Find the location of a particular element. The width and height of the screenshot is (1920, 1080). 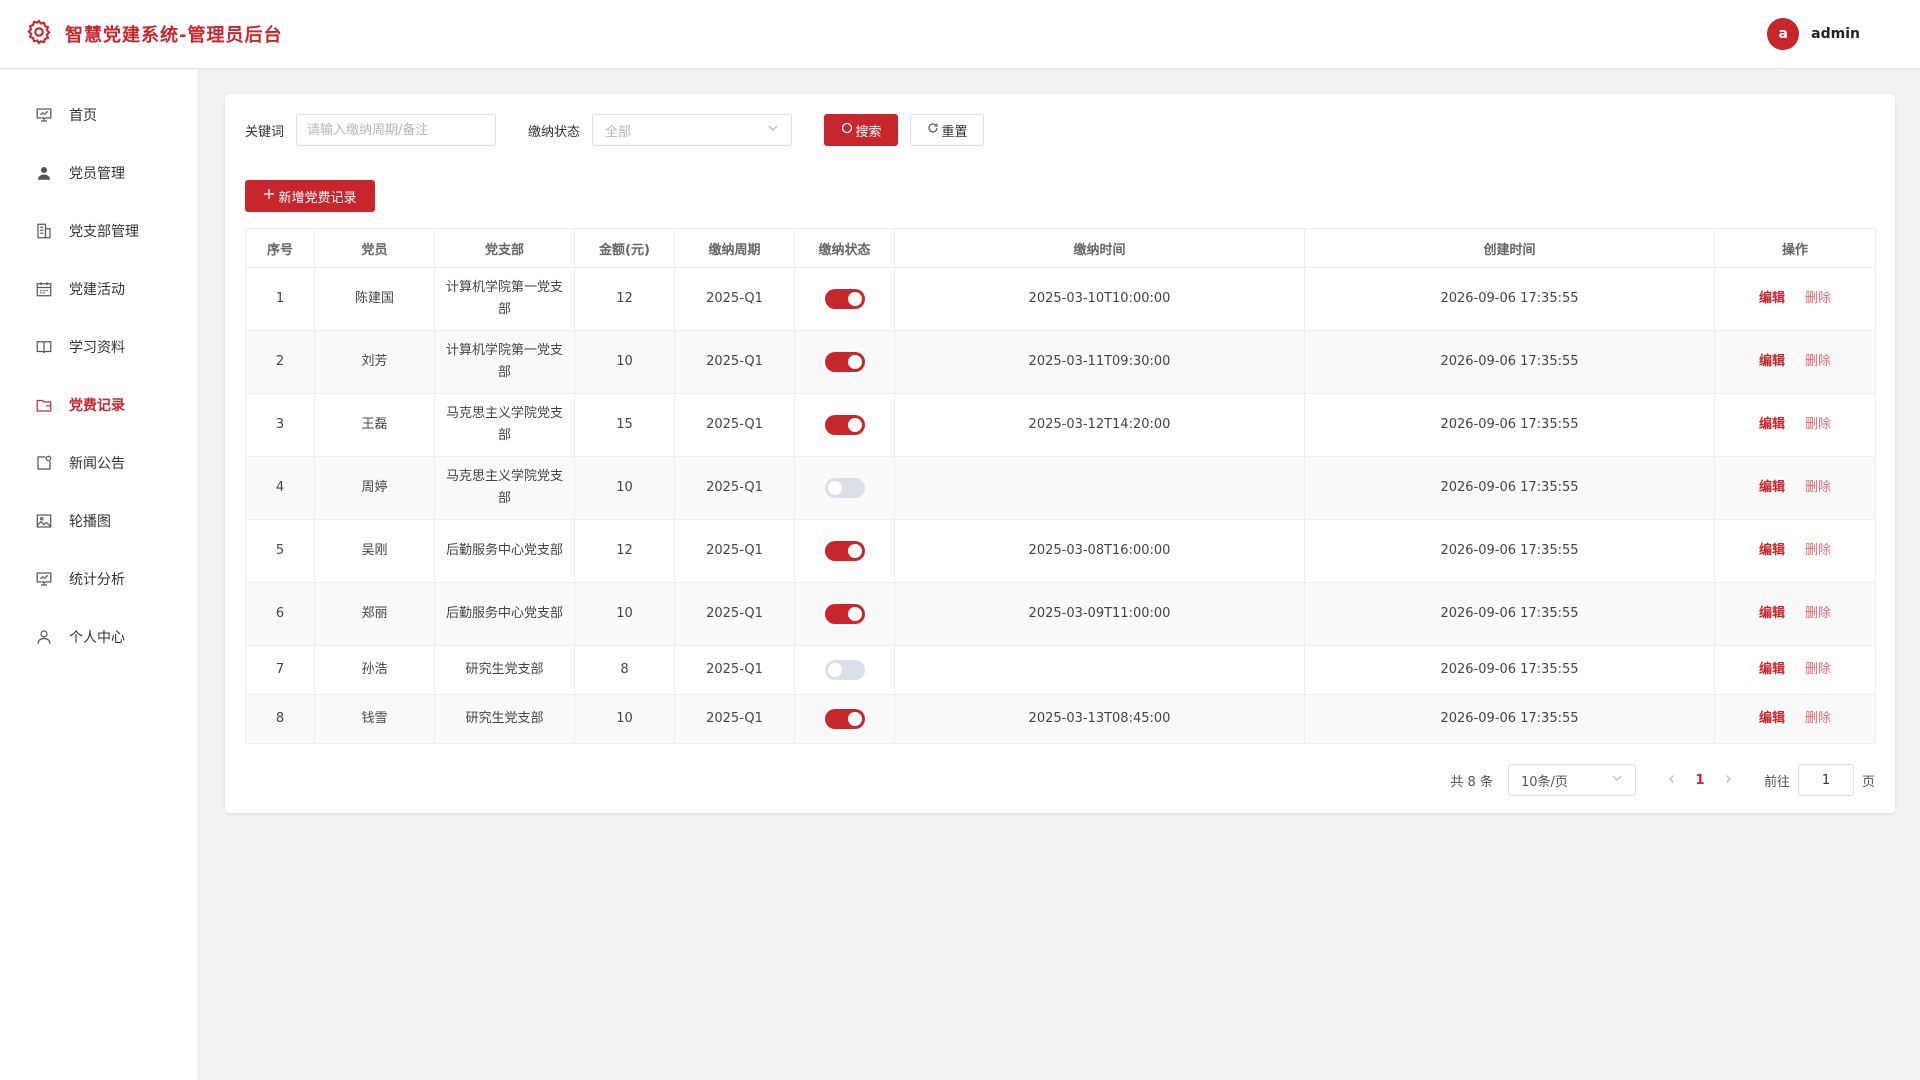

cell-index: 4 is located at coordinates (280, 488).